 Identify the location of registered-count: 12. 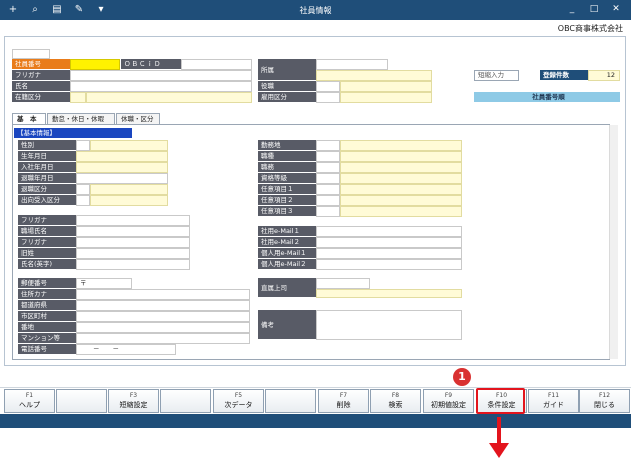
(604, 75).